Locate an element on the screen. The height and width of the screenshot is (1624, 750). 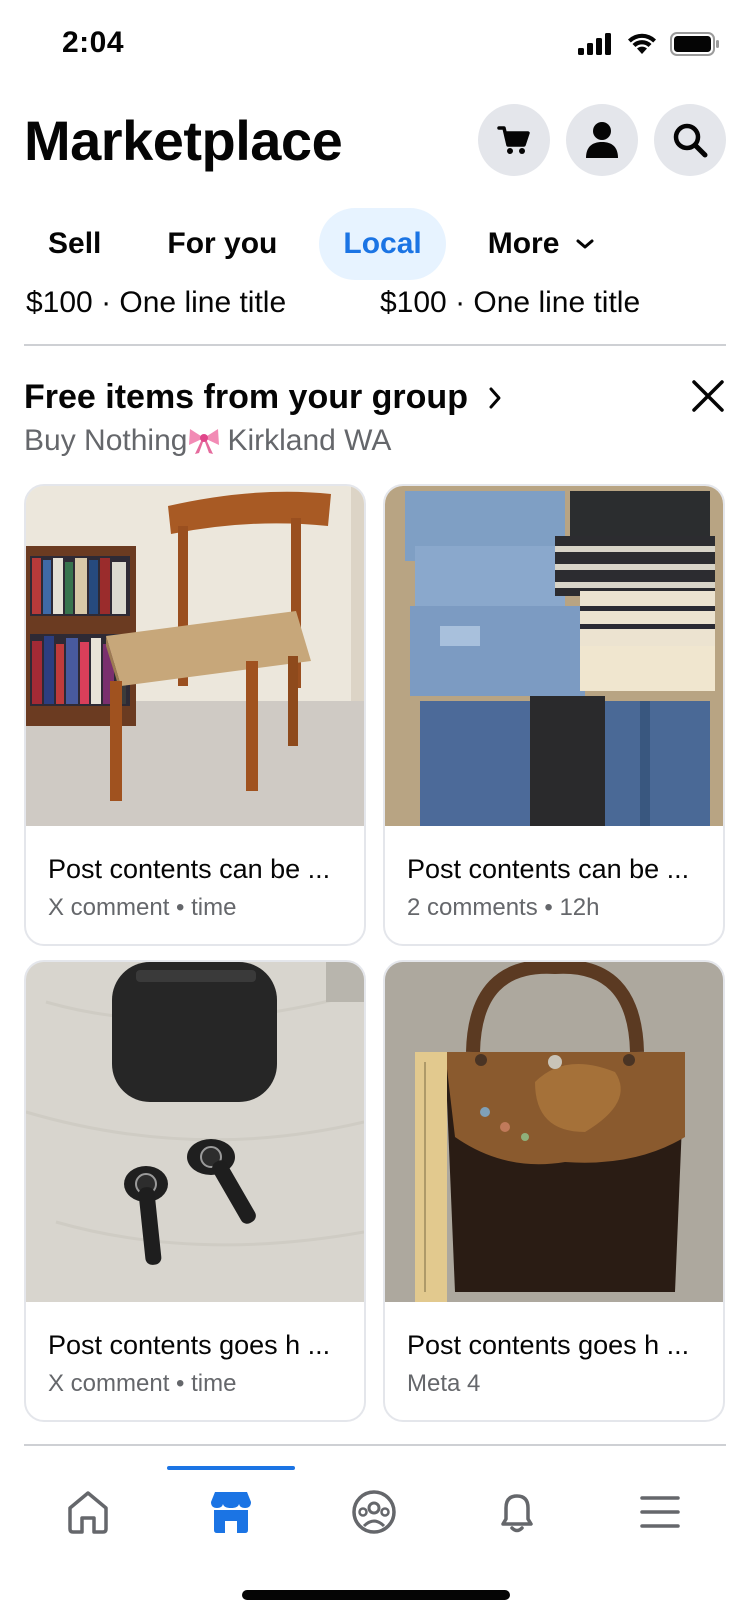
home-indicator is located at coordinates (376, 1595).